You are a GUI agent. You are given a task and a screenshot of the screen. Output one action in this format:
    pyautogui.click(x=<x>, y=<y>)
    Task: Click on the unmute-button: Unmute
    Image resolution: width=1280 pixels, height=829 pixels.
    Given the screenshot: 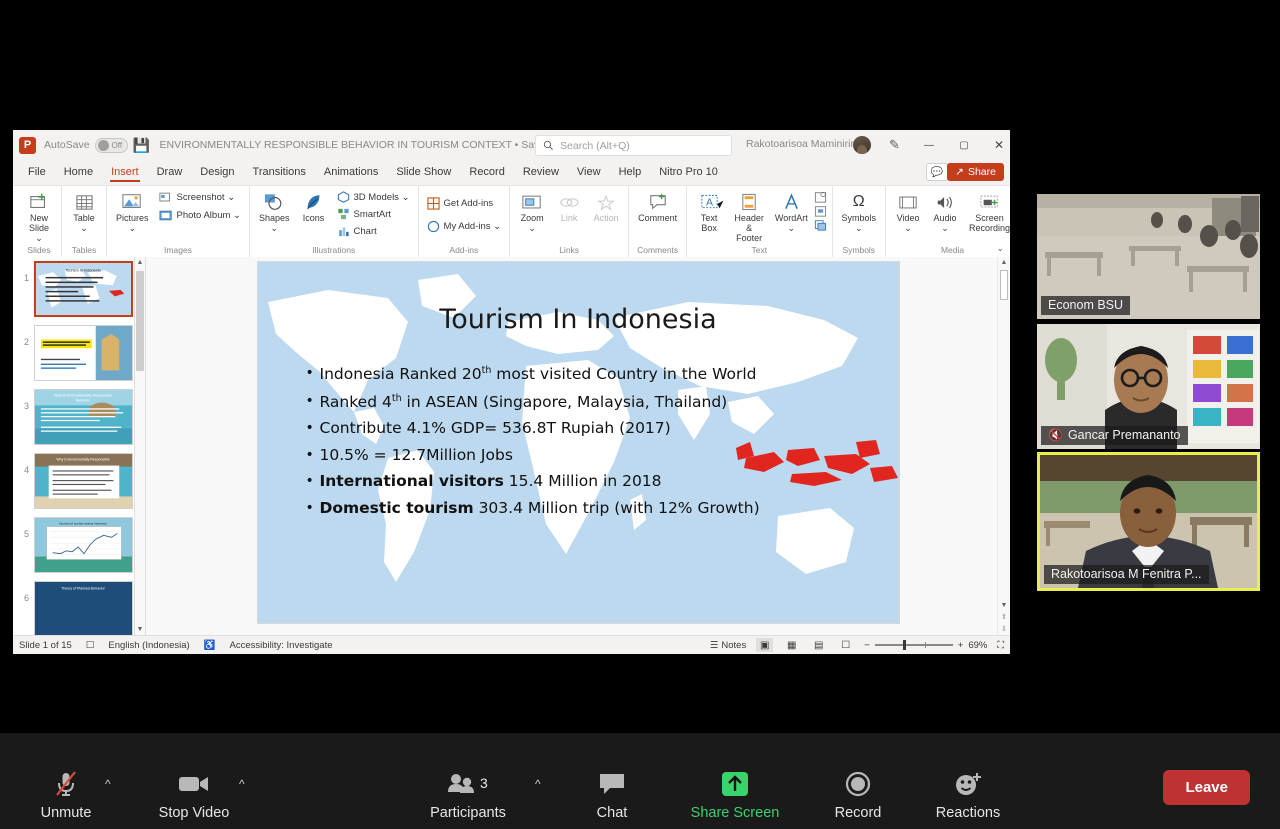 What is the action you would take?
    pyautogui.click(x=66, y=795)
    